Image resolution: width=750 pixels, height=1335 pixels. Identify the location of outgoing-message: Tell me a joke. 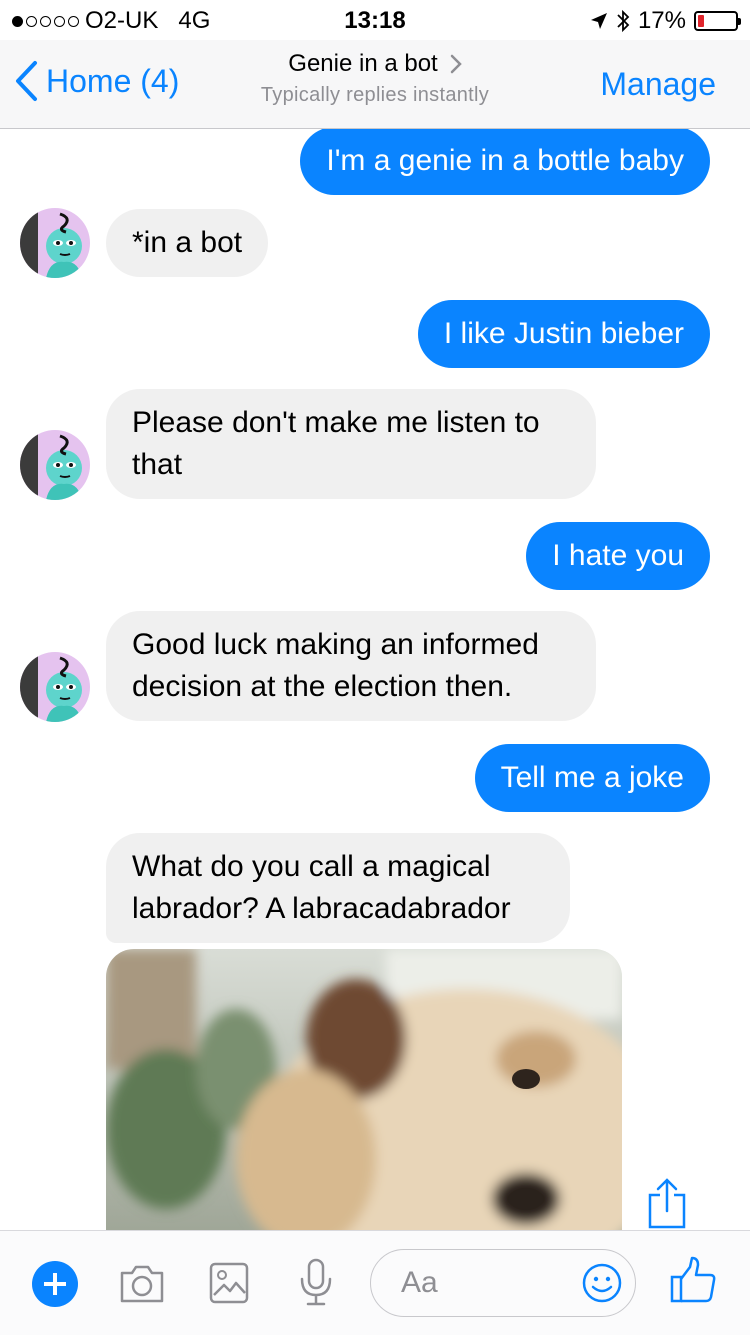
(592, 778).